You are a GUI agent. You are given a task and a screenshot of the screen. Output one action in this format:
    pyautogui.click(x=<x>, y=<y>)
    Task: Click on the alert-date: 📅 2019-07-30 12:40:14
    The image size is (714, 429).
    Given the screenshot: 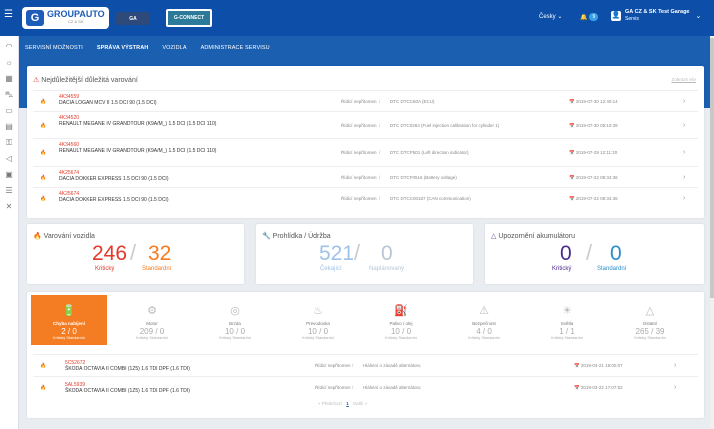 What is the action you would take?
    pyautogui.click(x=593, y=101)
    